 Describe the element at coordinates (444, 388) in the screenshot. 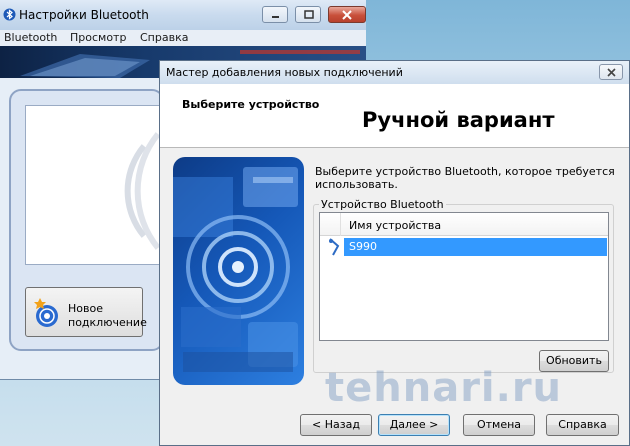

I see `watermark: tehnari.ru` at that location.